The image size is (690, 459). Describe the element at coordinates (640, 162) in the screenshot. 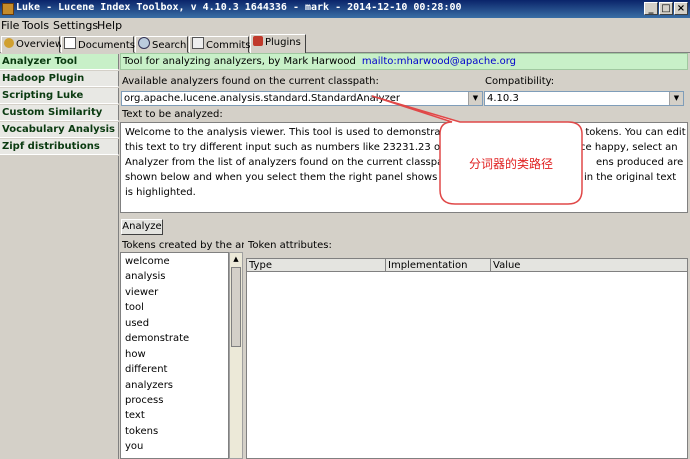

I see `text-line: ens produced are` at that location.